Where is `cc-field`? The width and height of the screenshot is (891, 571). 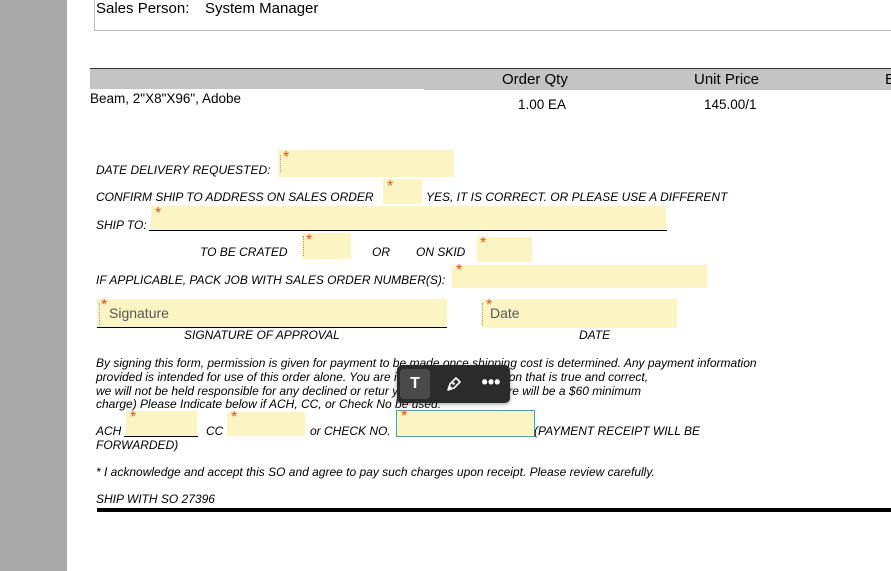
cc-field is located at coordinates (266, 424).